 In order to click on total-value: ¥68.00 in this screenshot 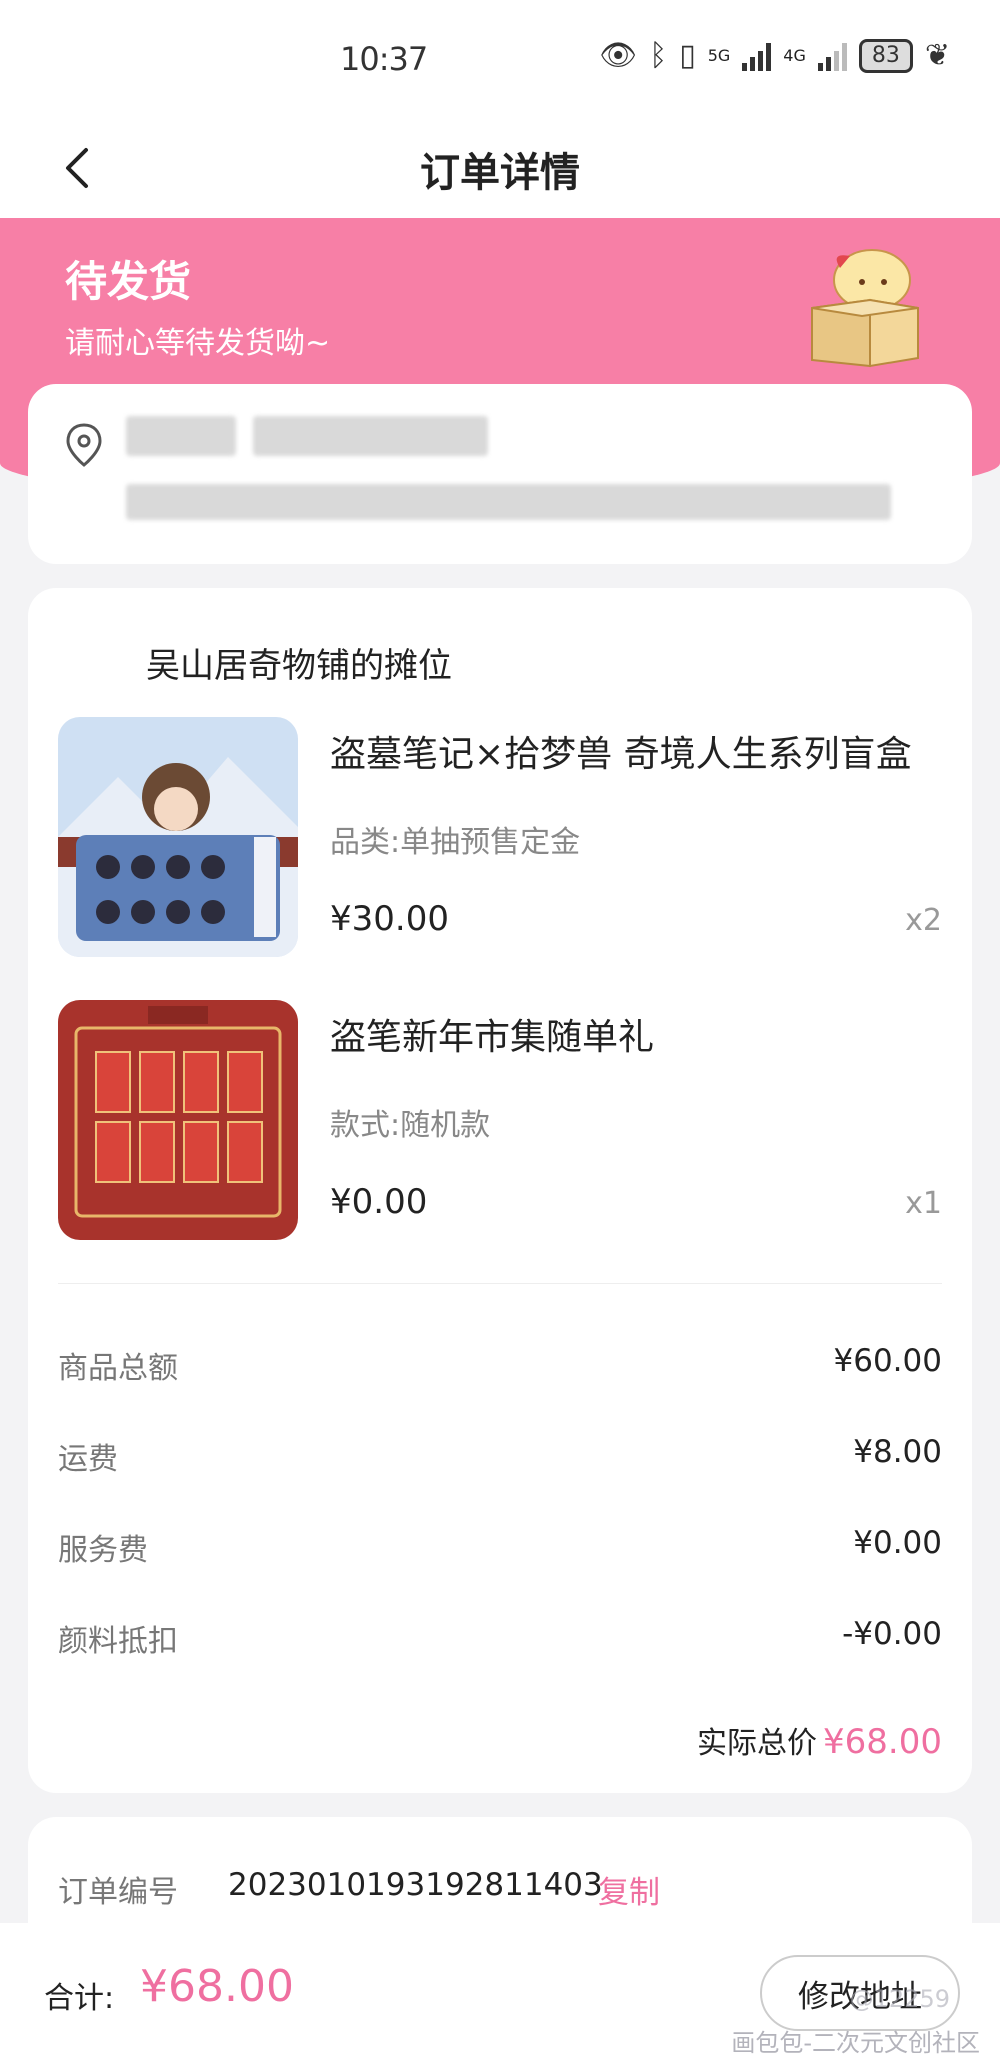, I will do `click(882, 1742)`.